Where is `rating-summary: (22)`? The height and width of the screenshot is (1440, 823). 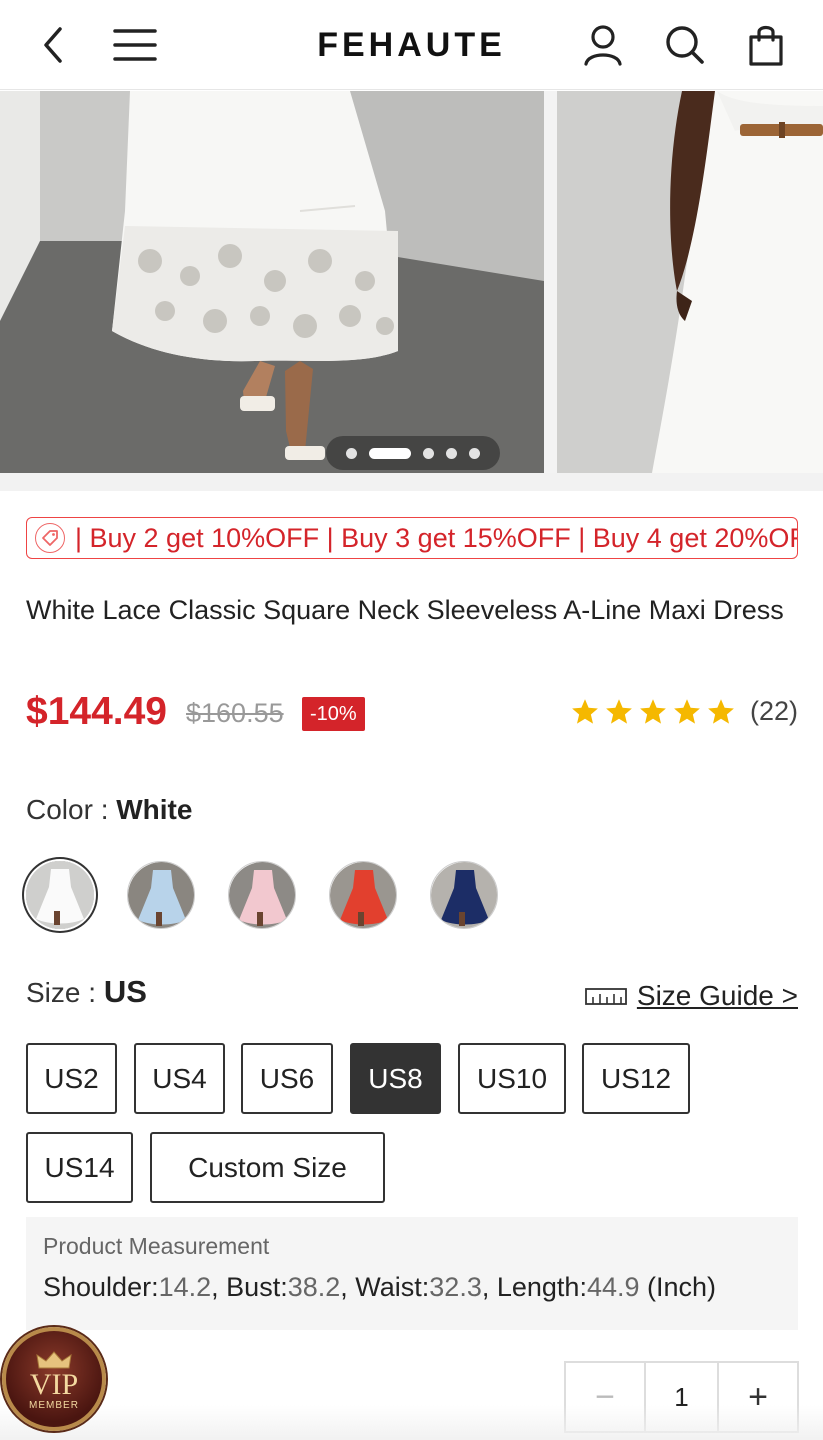 rating-summary: (22) is located at coordinates (684, 711).